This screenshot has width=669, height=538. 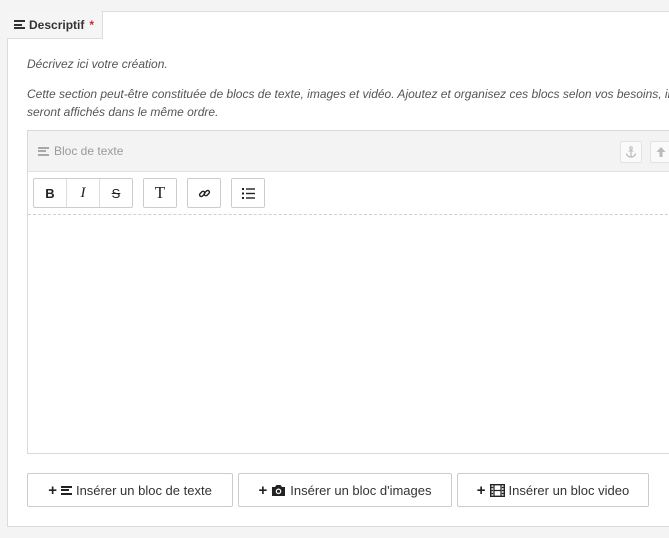 I want to click on strikethrough-button: S, so click(x=116, y=193).